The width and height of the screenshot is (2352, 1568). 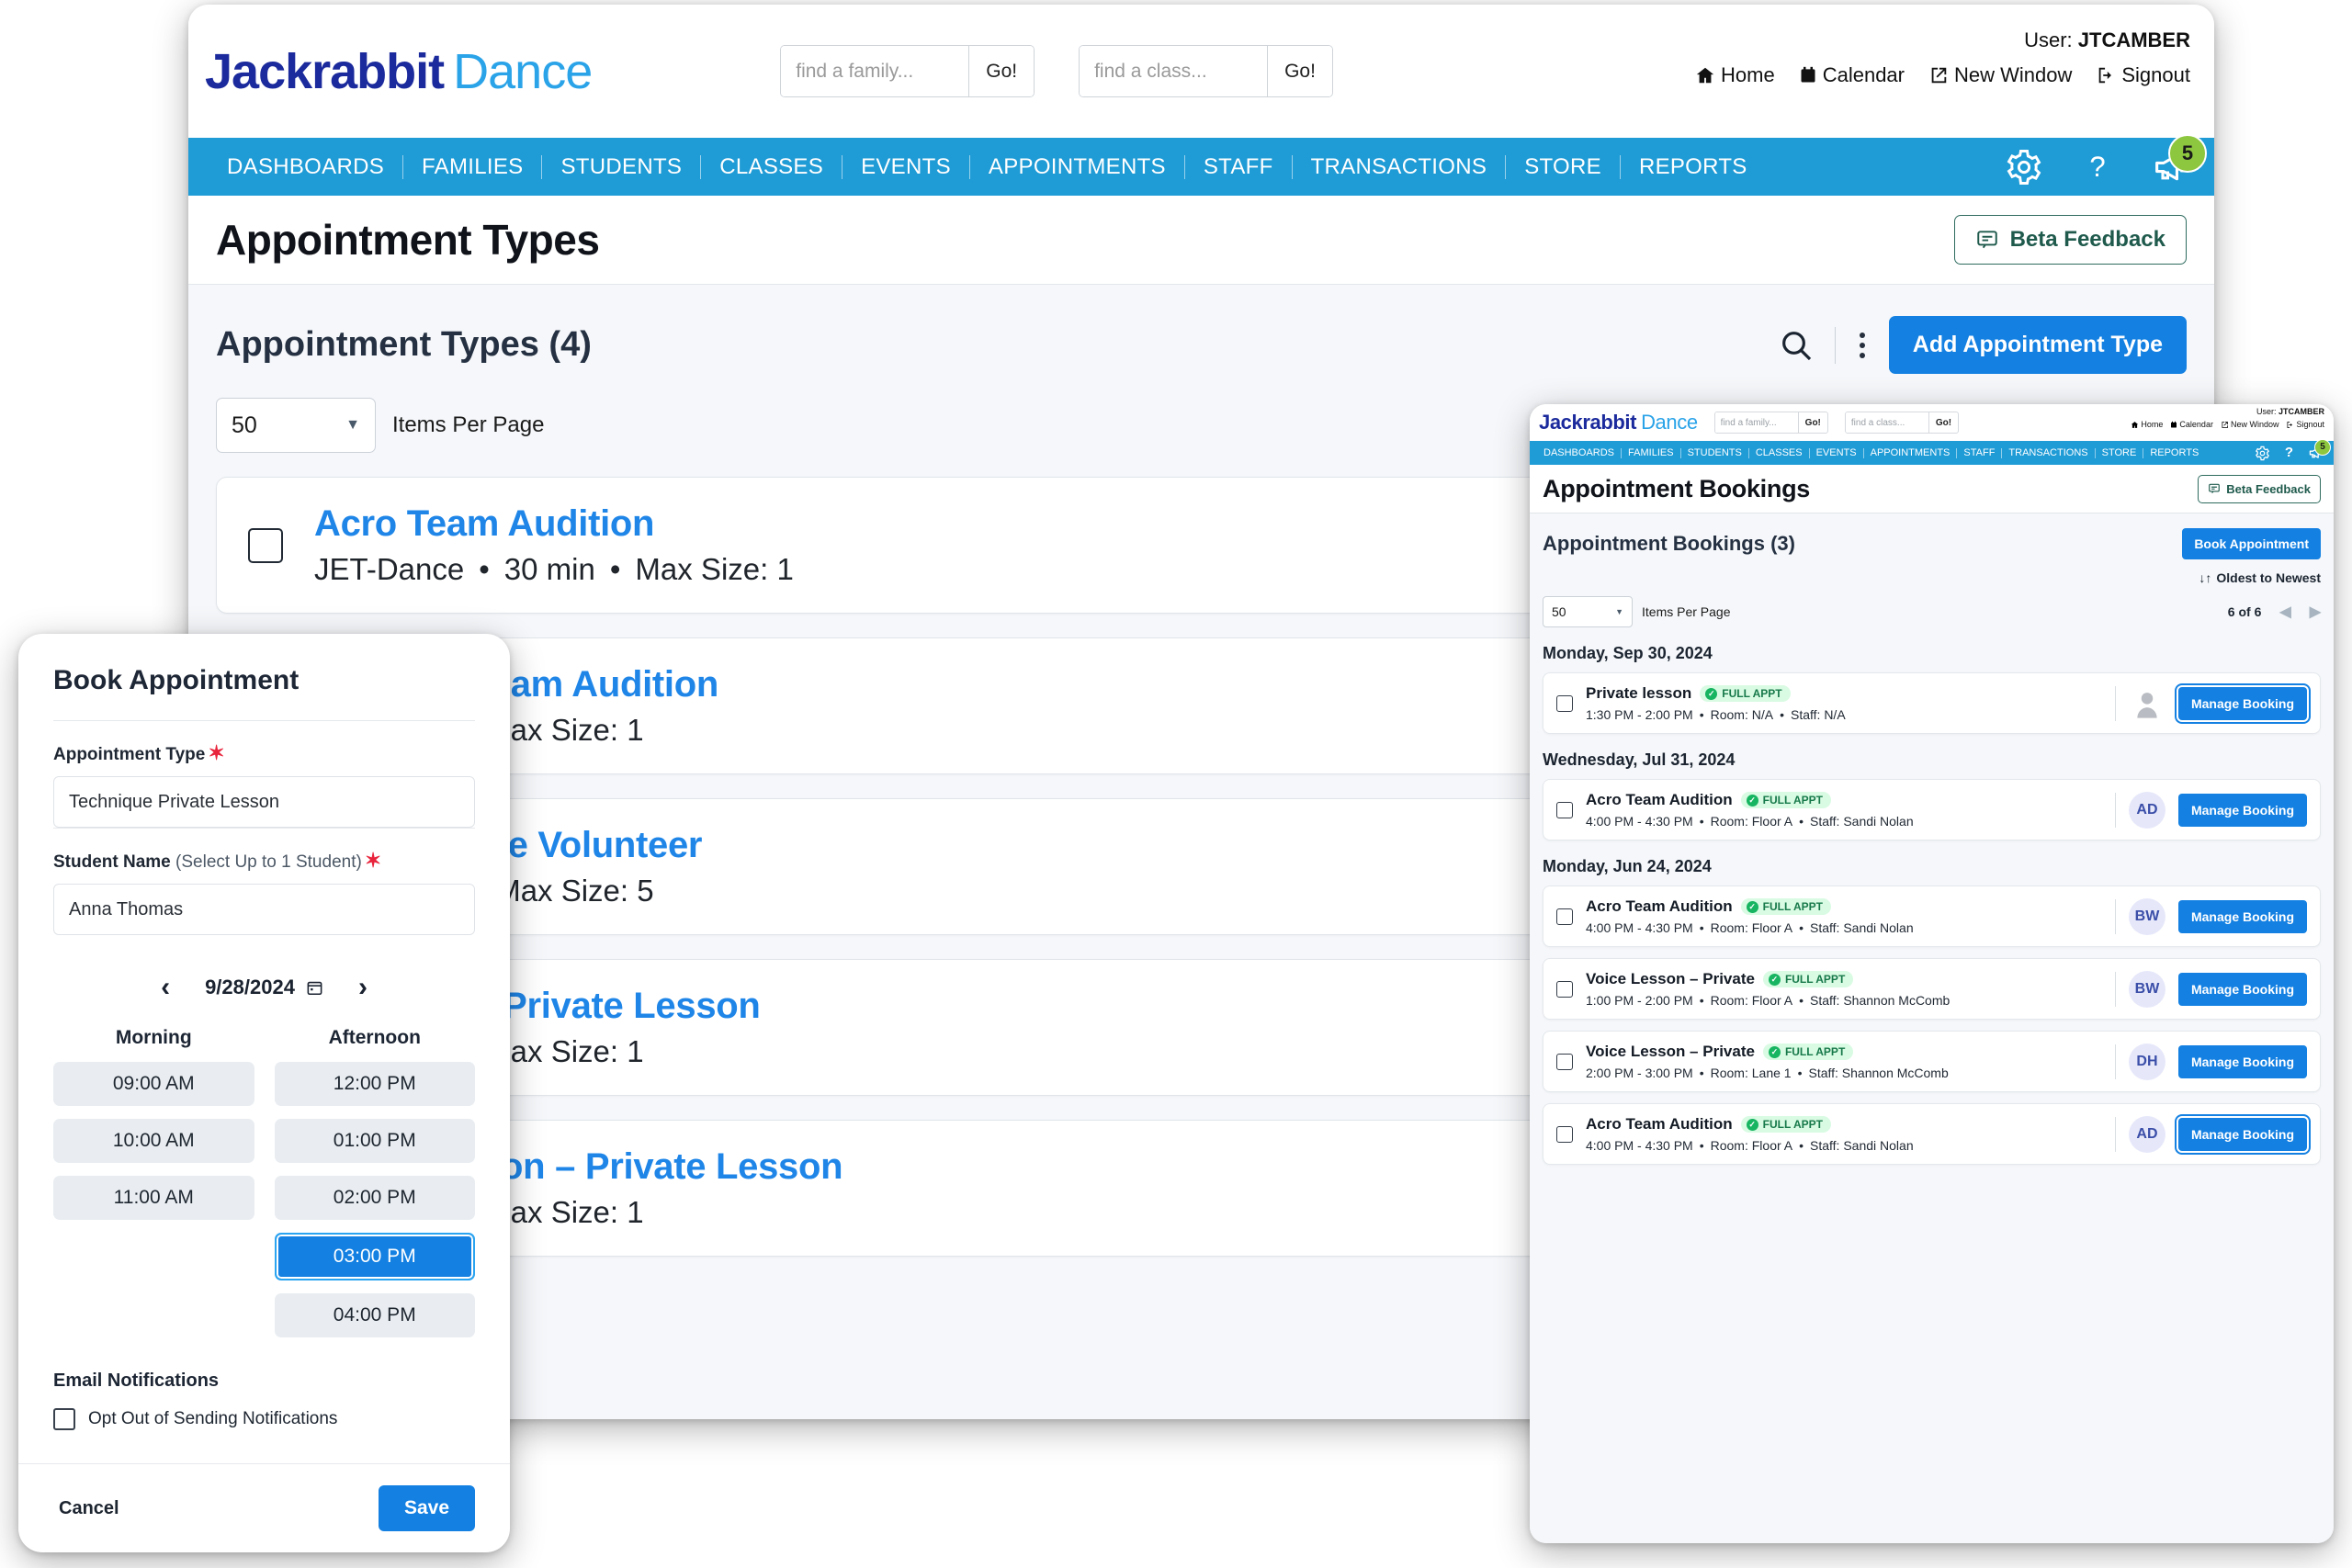 I want to click on time-slot: 12:00 PM, so click(x=374, y=1084).